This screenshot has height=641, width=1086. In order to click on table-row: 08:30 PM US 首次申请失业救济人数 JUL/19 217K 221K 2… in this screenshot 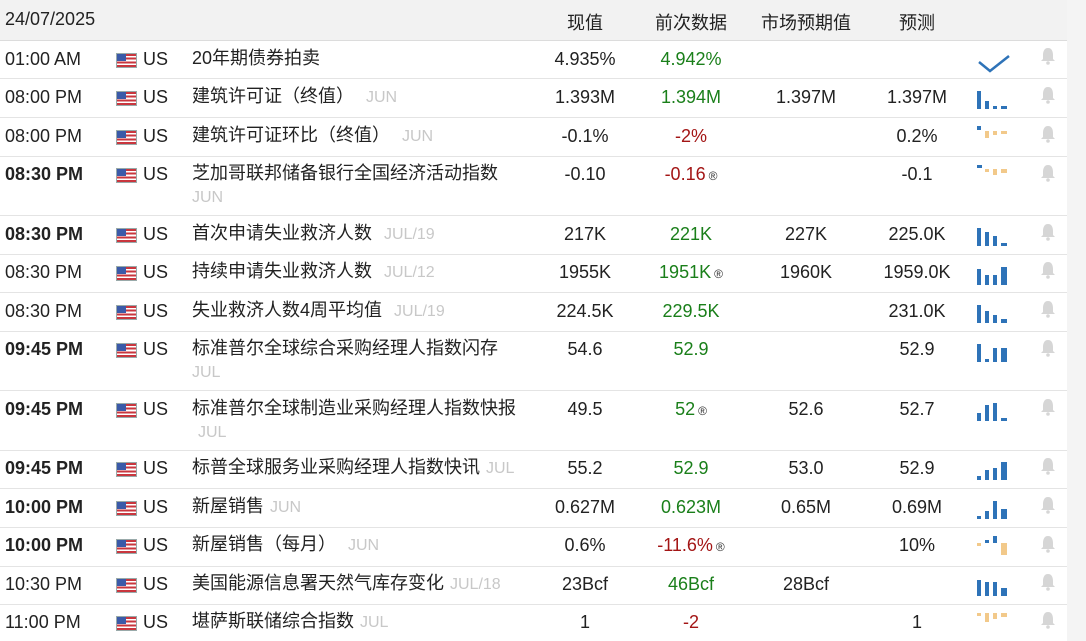, I will do `click(533, 235)`.